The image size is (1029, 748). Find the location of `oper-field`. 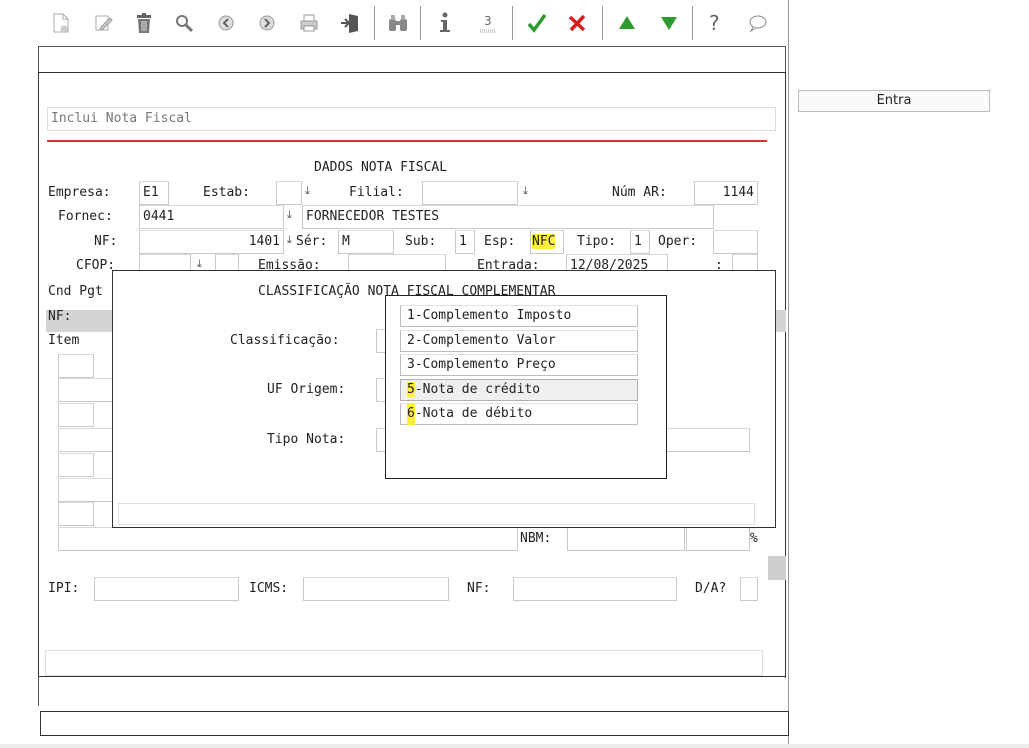

oper-field is located at coordinates (735, 242).